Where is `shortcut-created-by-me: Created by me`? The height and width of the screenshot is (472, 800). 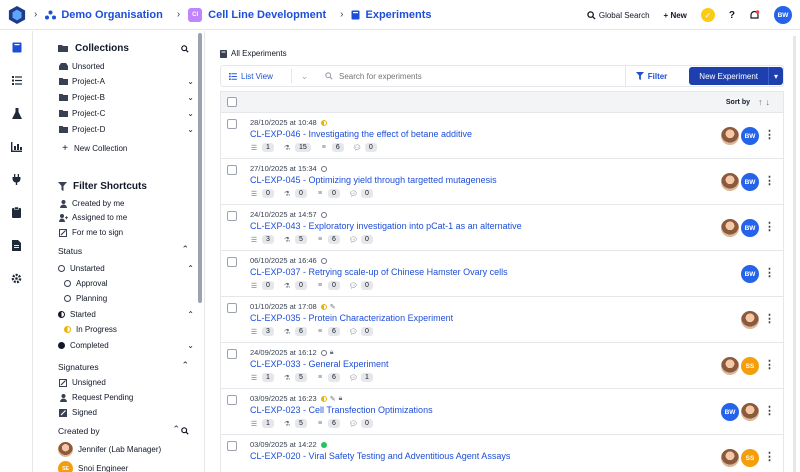 shortcut-created-by-me: Created by me is located at coordinates (129, 203).